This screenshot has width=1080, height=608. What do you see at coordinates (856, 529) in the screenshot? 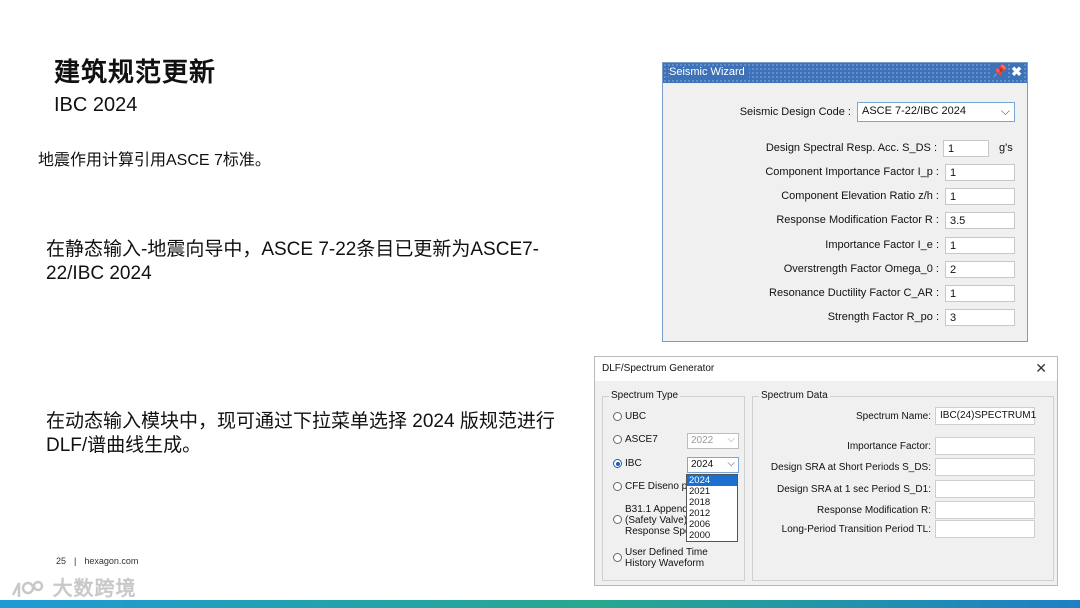
I see `data-label: Long-Period Transition Period TL:` at bounding box center [856, 529].